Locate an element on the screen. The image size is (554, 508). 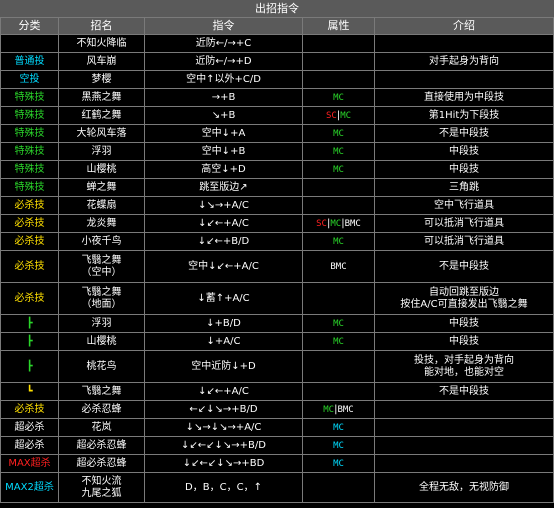
move-name: 必杀忍蜂 is located at coordinates (101, 409).